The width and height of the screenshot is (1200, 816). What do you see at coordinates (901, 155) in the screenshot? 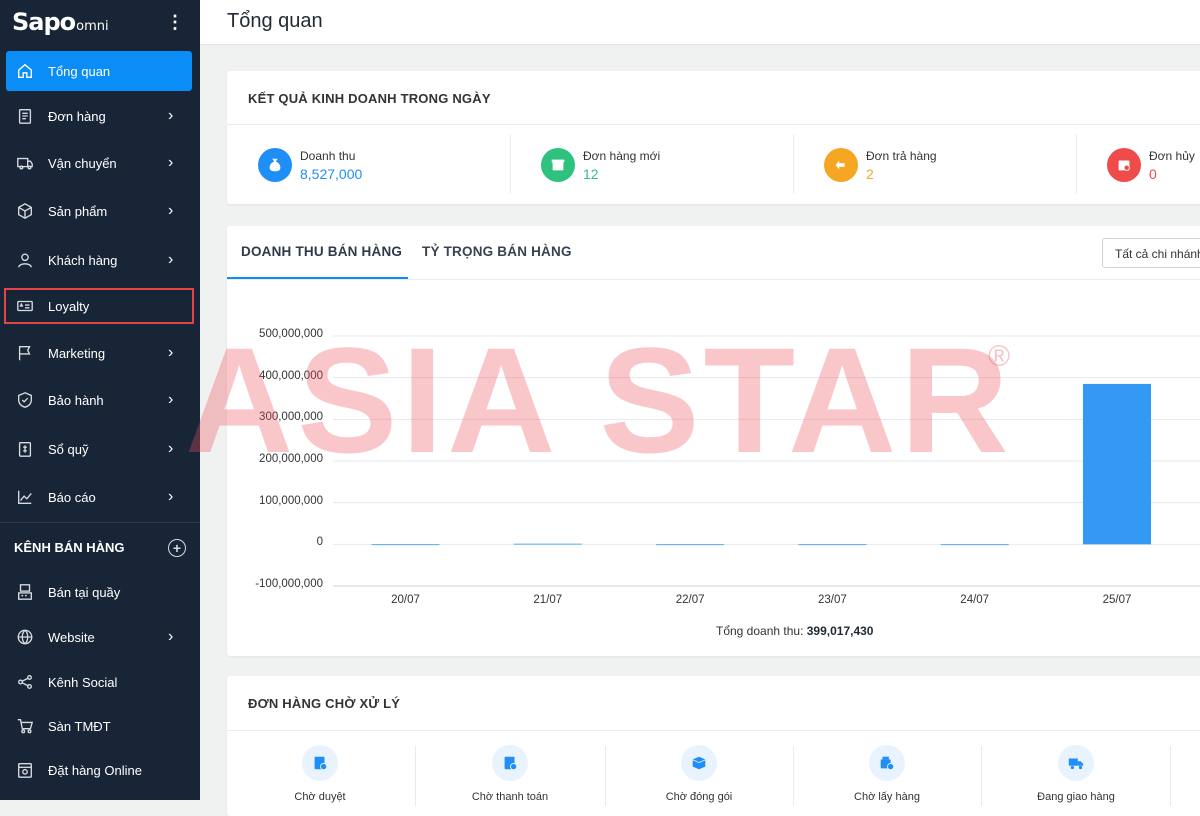
I see `kpi-label: Đơn trả hàng` at bounding box center [901, 155].